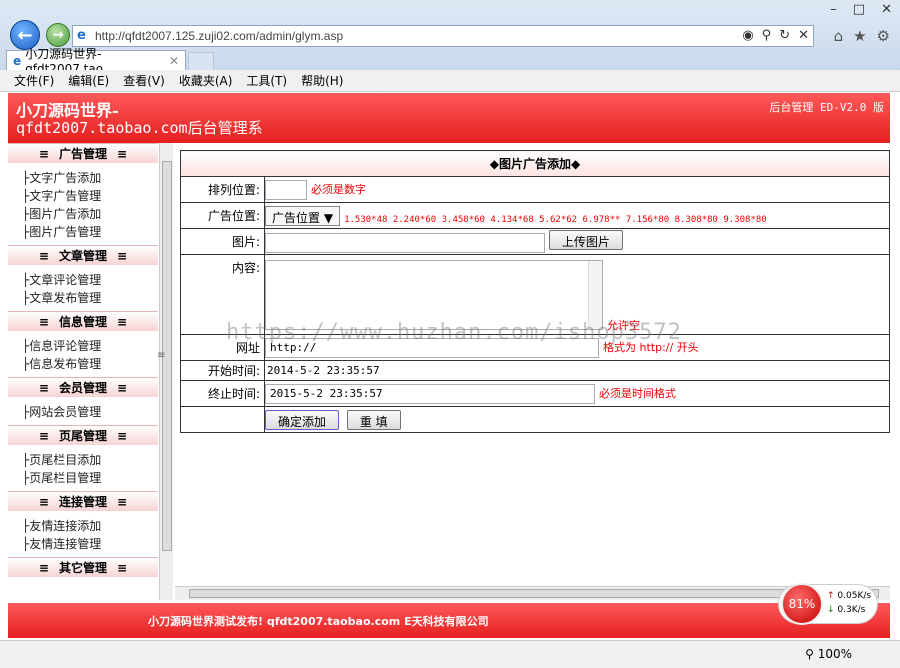 This screenshot has height=668, width=900. Describe the element at coordinates (767, 35) in the screenshot. I see `search-icon: ⚲` at that location.